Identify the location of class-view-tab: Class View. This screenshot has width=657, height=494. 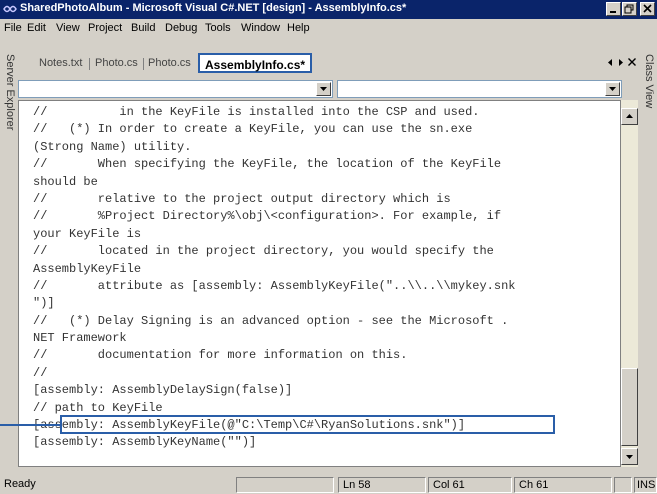
(648, 255).